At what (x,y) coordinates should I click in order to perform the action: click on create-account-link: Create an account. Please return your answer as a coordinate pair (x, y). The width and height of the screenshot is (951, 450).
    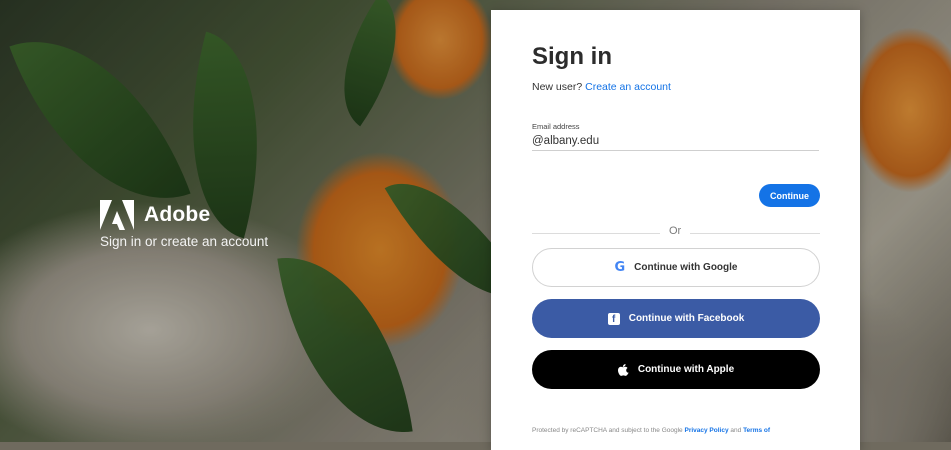
    Looking at the image, I should click on (628, 87).